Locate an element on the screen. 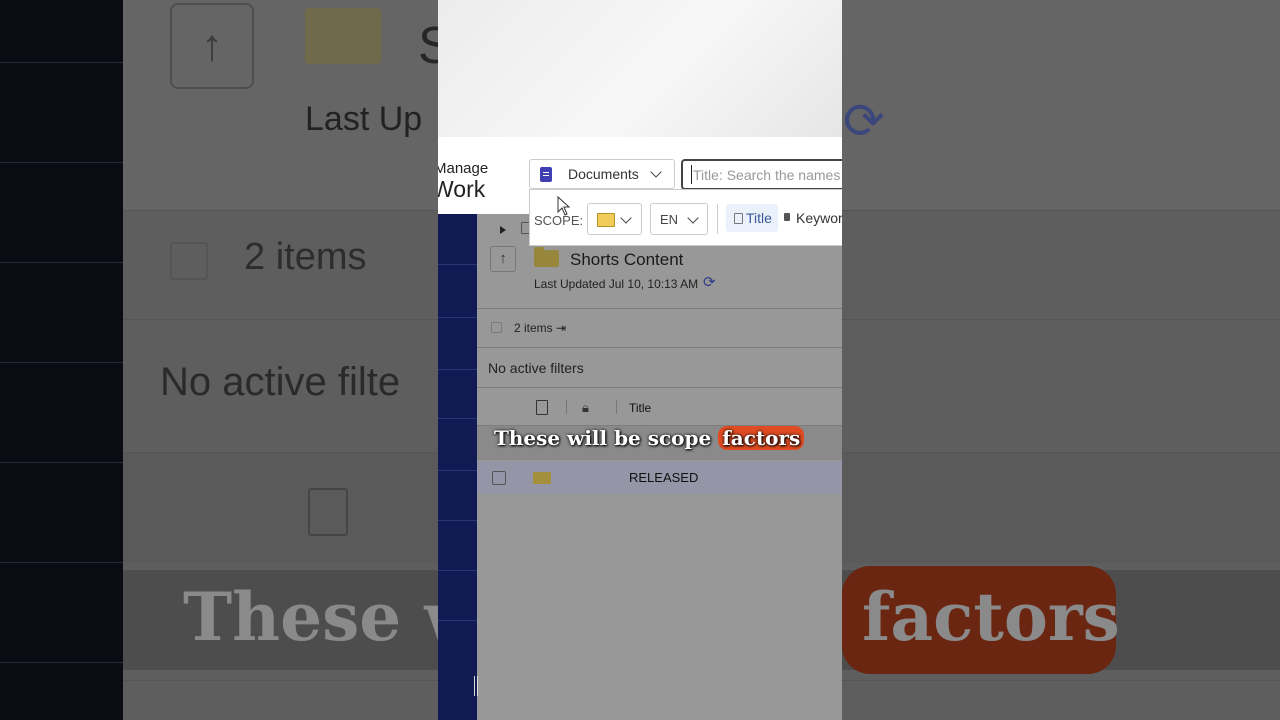 The image size is (1280, 720). bg-items-count: 2 items is located at coordinates (305, 257).